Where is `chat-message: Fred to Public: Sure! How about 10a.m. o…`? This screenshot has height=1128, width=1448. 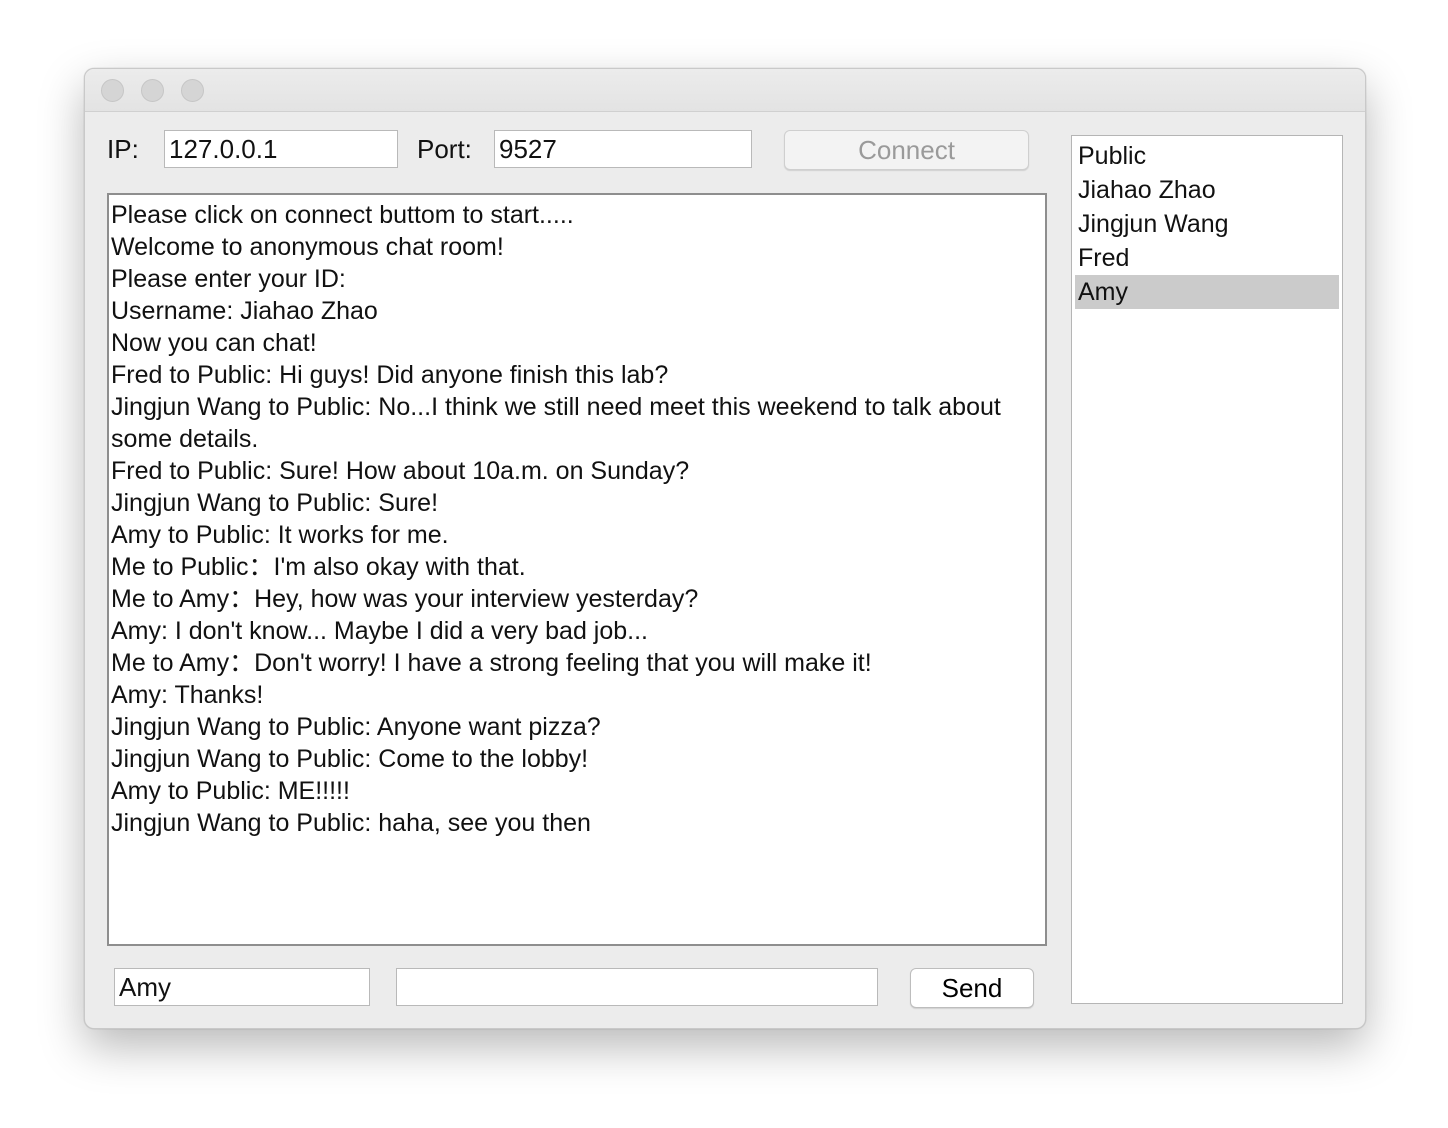 chat-message: Fred to Public: Sure! How about 10a.m. o… is located at coordinates (400, 471).